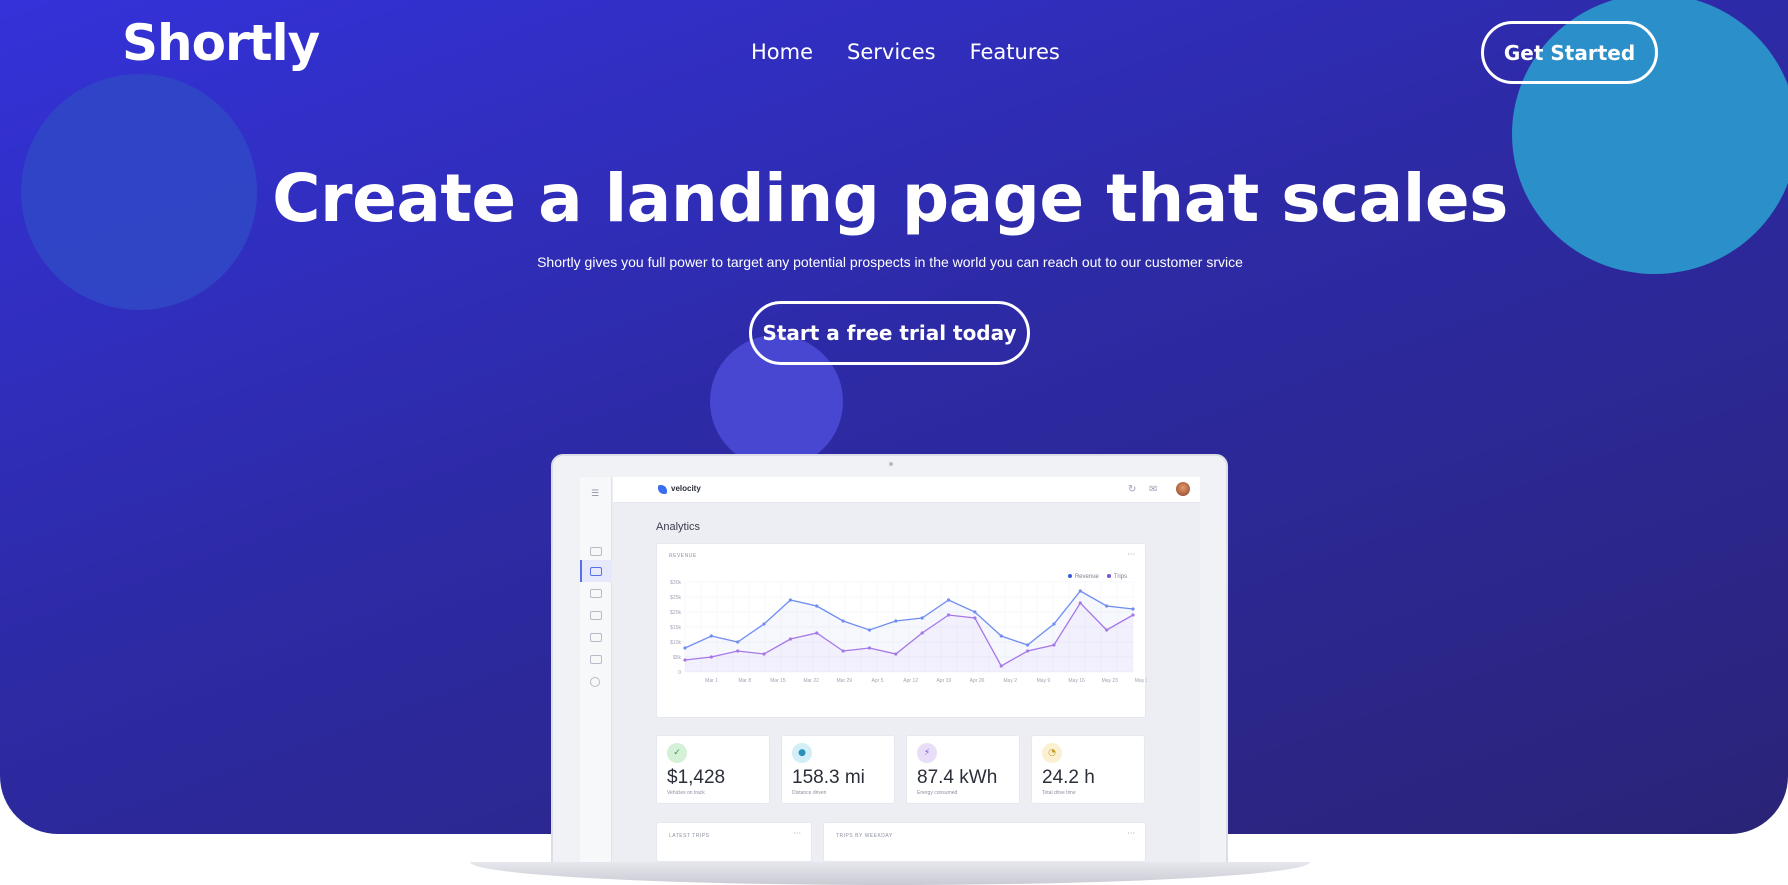 Image resolution: width=1788 pixels, height=885 pixels. Describe the element at coordinates (744, 681) in the screenshot. I see `x-tick-label: Mar 8` at that location.